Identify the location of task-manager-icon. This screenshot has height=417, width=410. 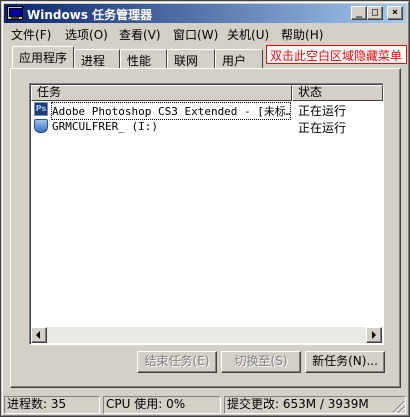
(15, 13).